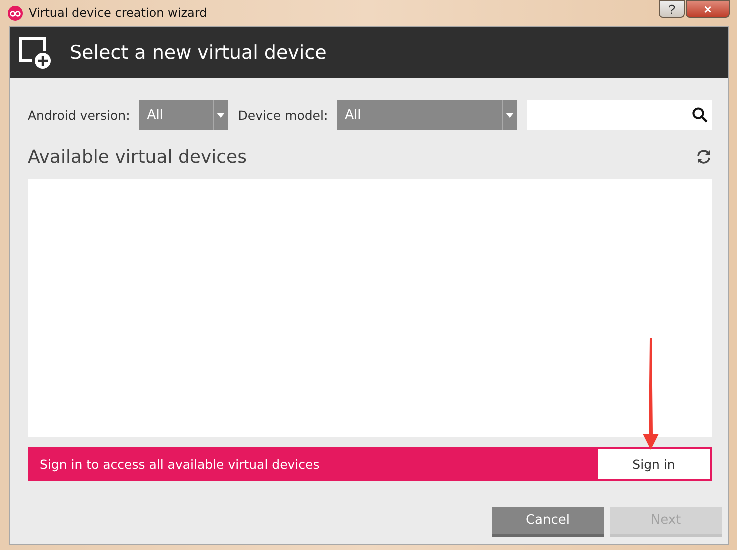  I want to click on add-device-icon, so click(35, 53).